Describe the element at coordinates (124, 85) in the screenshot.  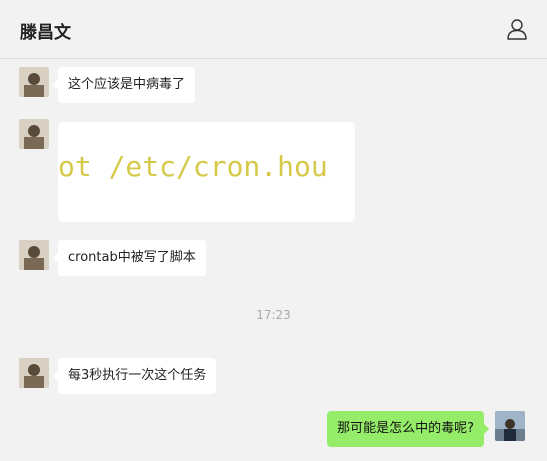
I see `message-bubble: 这个应该是中病毒了` at that location.